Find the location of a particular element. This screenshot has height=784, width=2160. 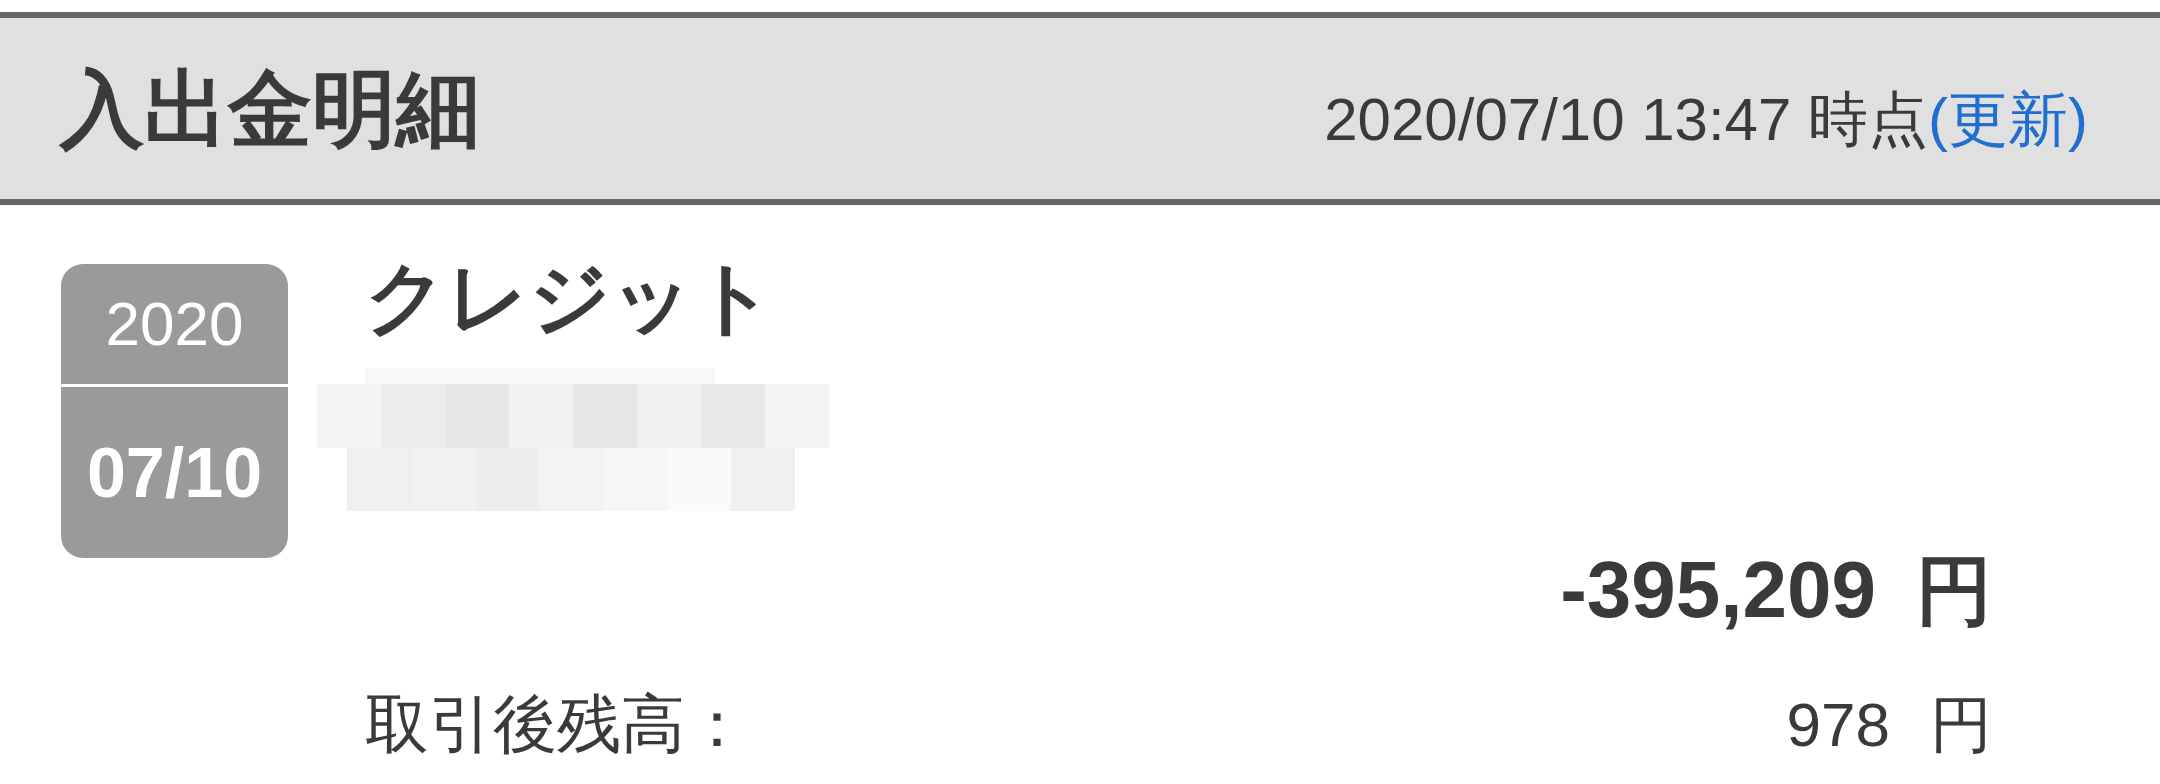

balance-amount: 978 is located at coordinates (1838, 725).